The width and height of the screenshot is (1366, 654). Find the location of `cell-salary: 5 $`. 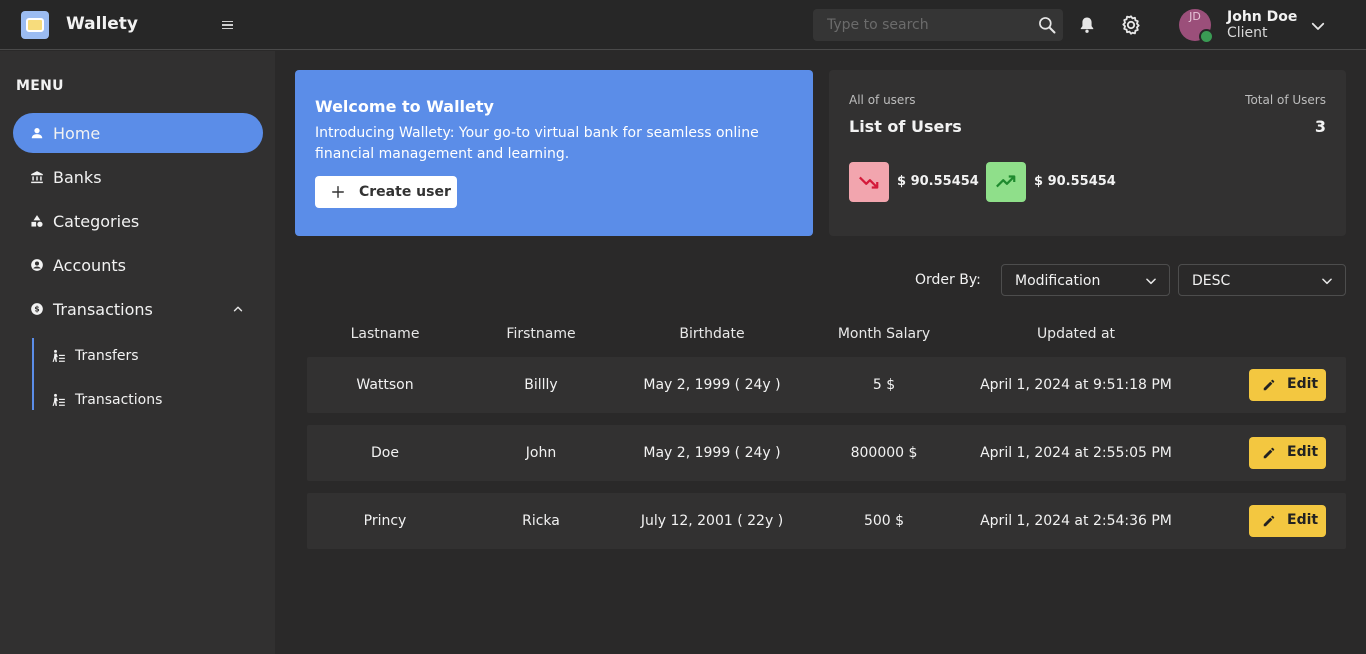

cell-salary: 5 $ is located at coordinates (884, 385).